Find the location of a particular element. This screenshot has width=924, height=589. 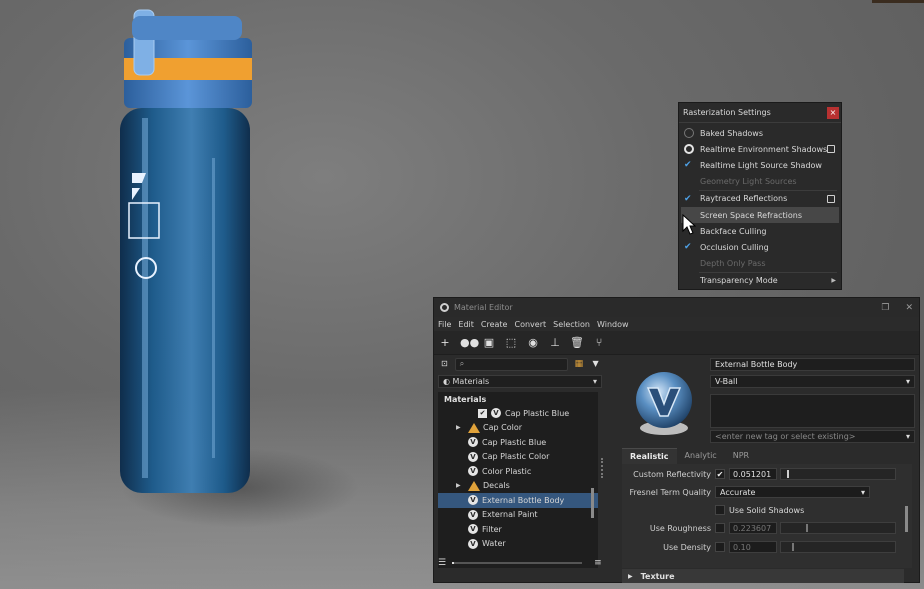

custom-reflectivity-checkbox: ✔ is located at coordinates (720, 474).